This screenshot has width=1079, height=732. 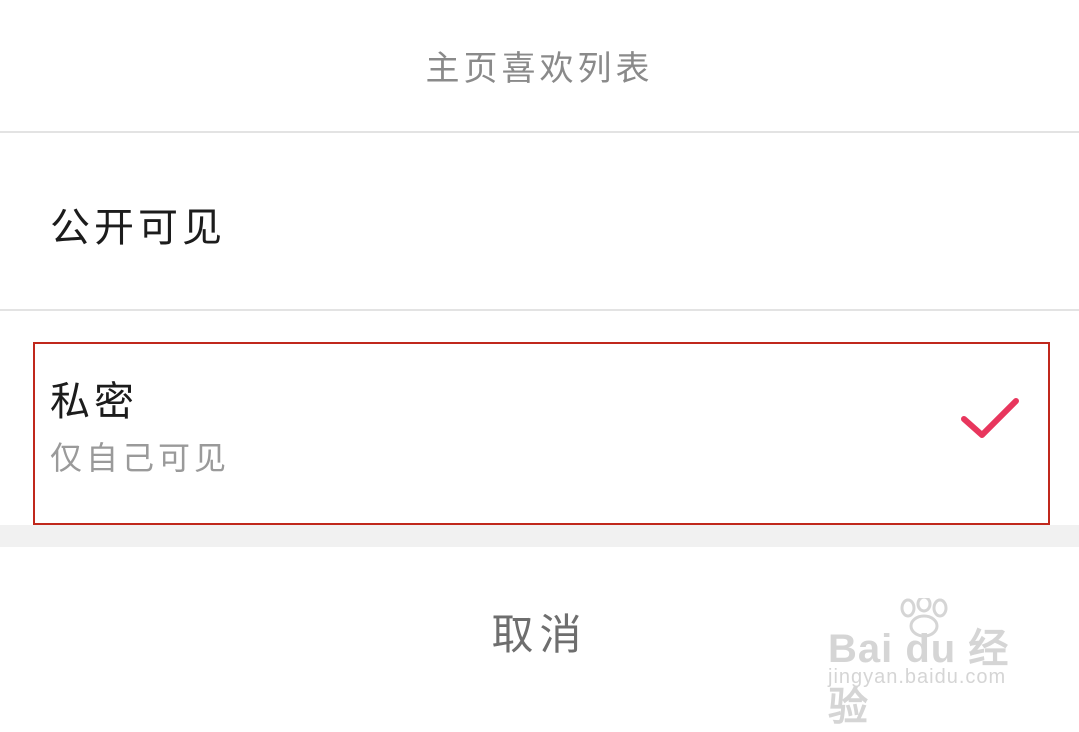 I want to click on cancel-button-label: 取消, so click(x=539, y=634).